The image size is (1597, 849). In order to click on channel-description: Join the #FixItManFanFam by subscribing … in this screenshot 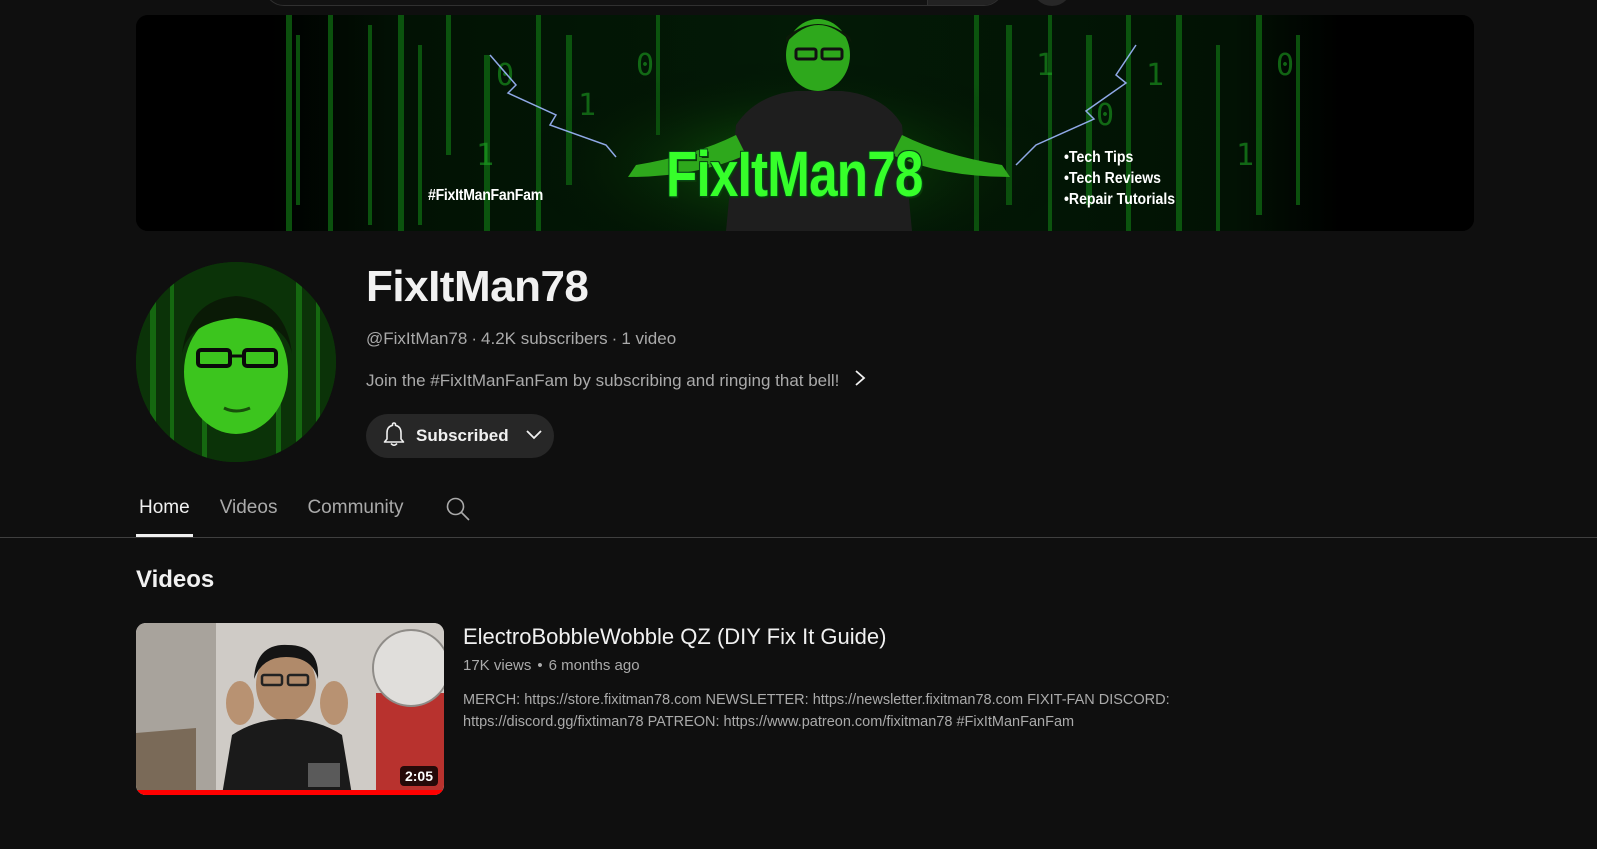, I will do `click(603, 380)`.